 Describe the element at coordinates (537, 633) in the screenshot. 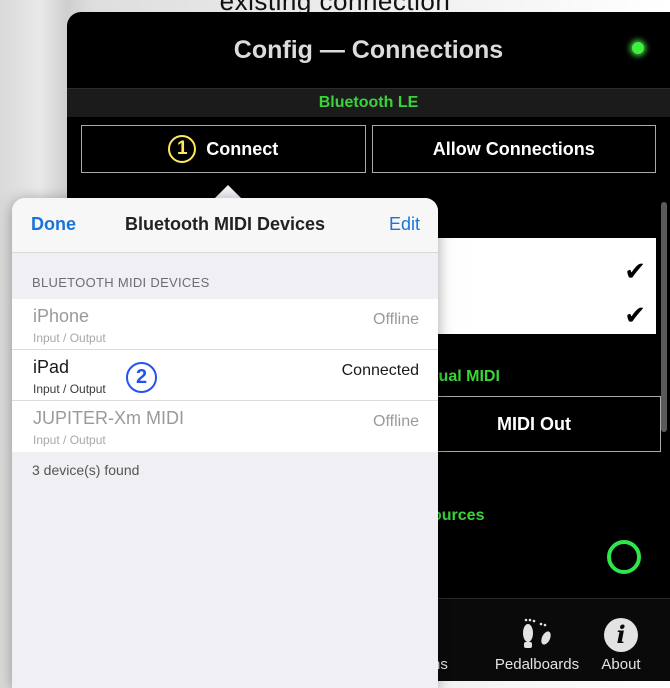

I see `footprints-icon` at that location.